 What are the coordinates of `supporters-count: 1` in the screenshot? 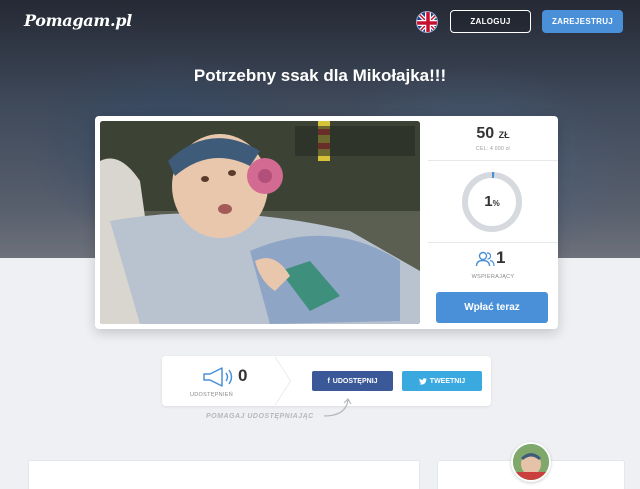 It's located at (501, 257).